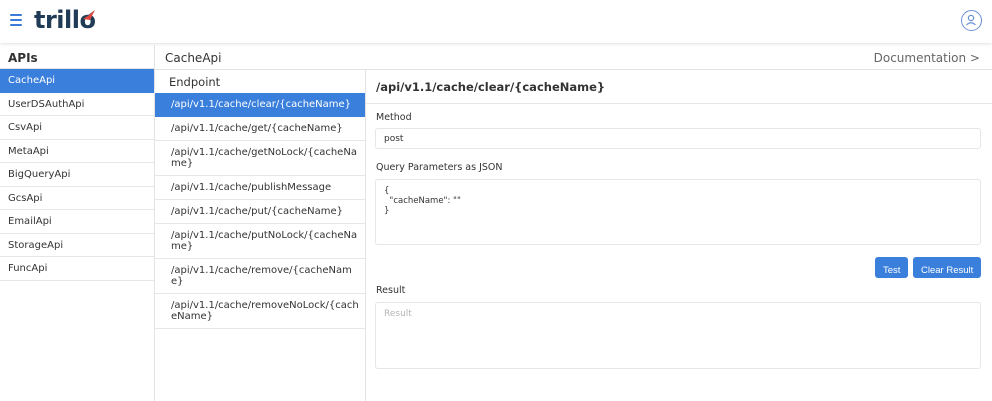 This screenshot has width=992, height=401. I want to click on sidebar-item-metaapi: MetaApi, so click(77, 151).